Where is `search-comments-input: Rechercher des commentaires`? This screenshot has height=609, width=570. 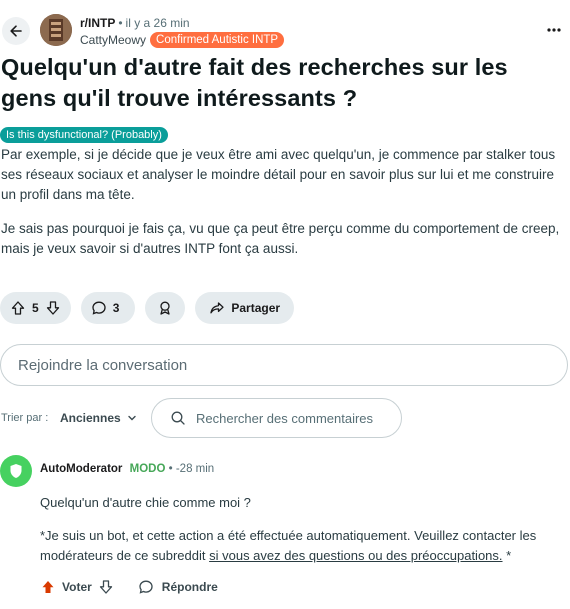 search-comments-input: Rechercher des commentaires is located at coordinates (276, 418).